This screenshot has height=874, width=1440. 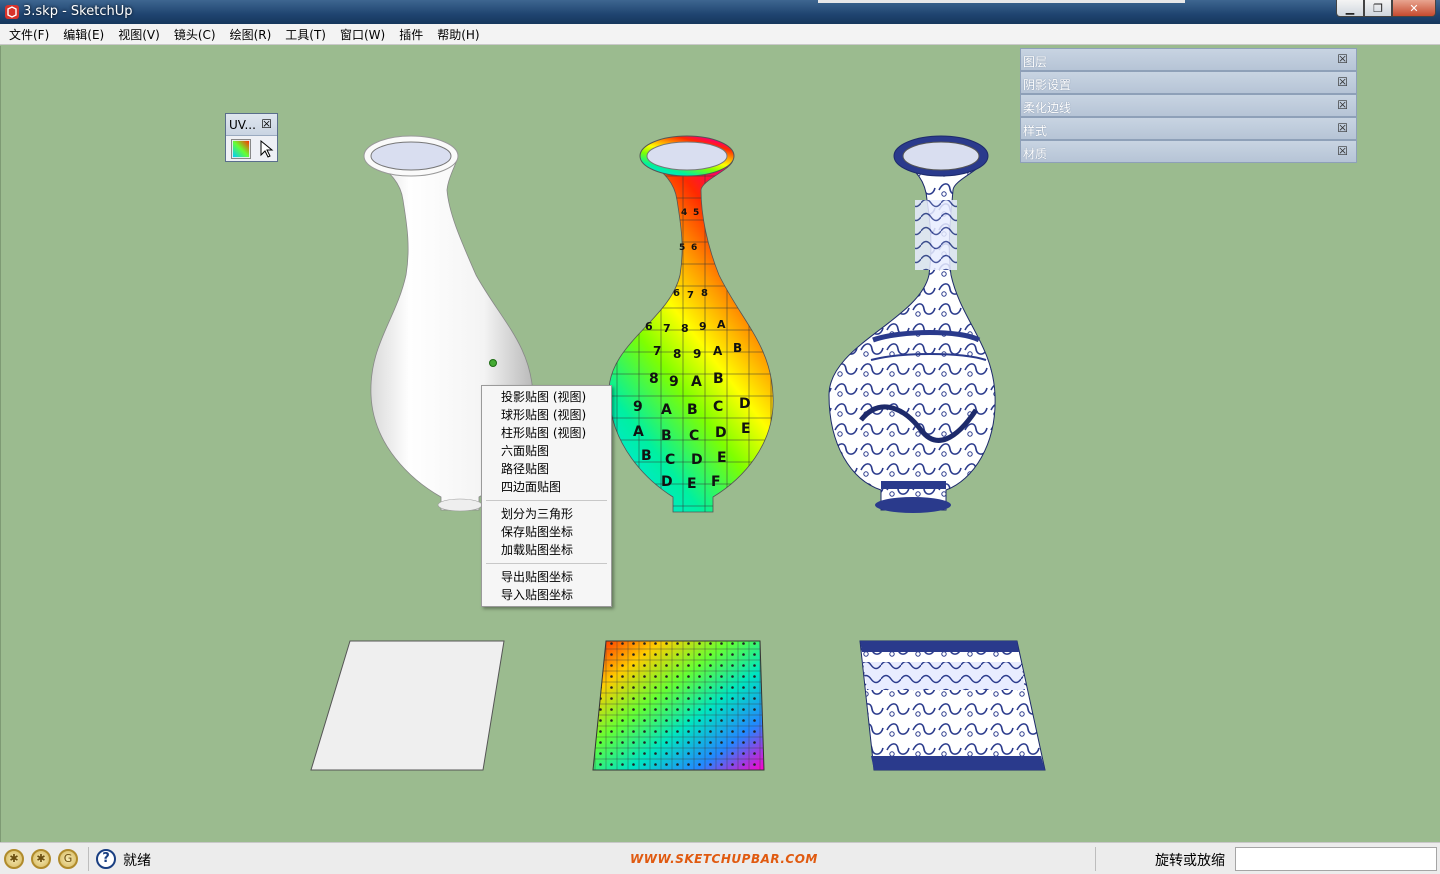 What do you see at coordinates (1047, 108) in the screenshot?
I see `tray-label: 柔化边线` at bounding box center [1047, 108].